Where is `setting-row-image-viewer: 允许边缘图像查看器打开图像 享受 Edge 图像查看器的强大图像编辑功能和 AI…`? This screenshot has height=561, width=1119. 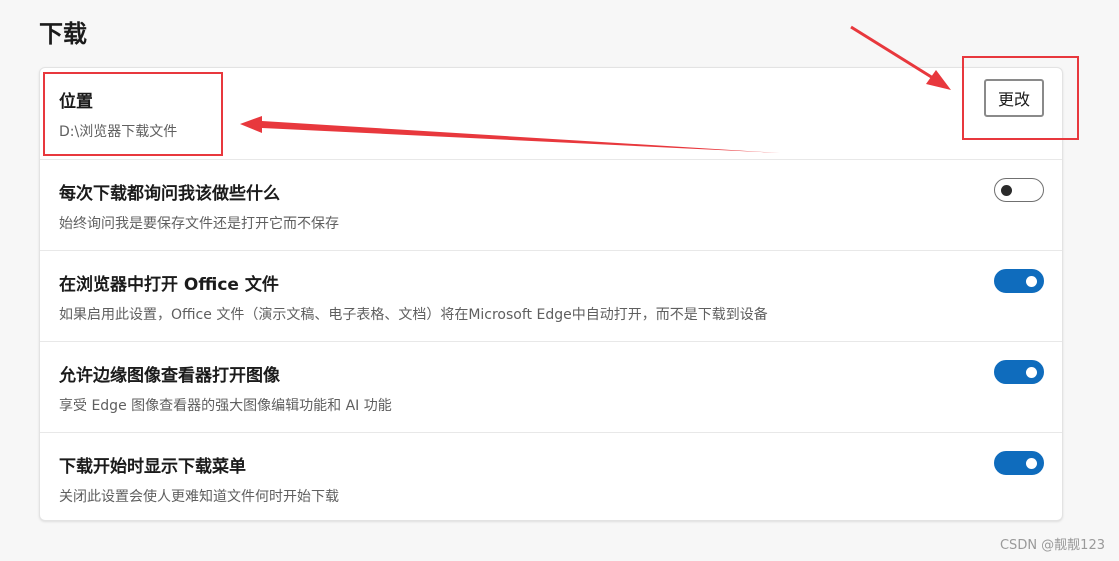
setting-row-image-viewer: 允许边缘图像查看器打开图像 享受 Edge 图像查看器的强大图像编辑功能和 AI… is located at coordinates (551, 386).